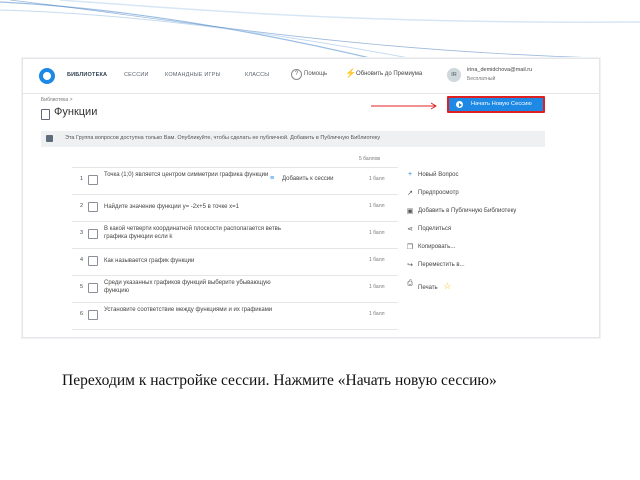  I want to click on nav-team-games: КОМАНДНЫЕ ИГРЫ, so click(193, 75).